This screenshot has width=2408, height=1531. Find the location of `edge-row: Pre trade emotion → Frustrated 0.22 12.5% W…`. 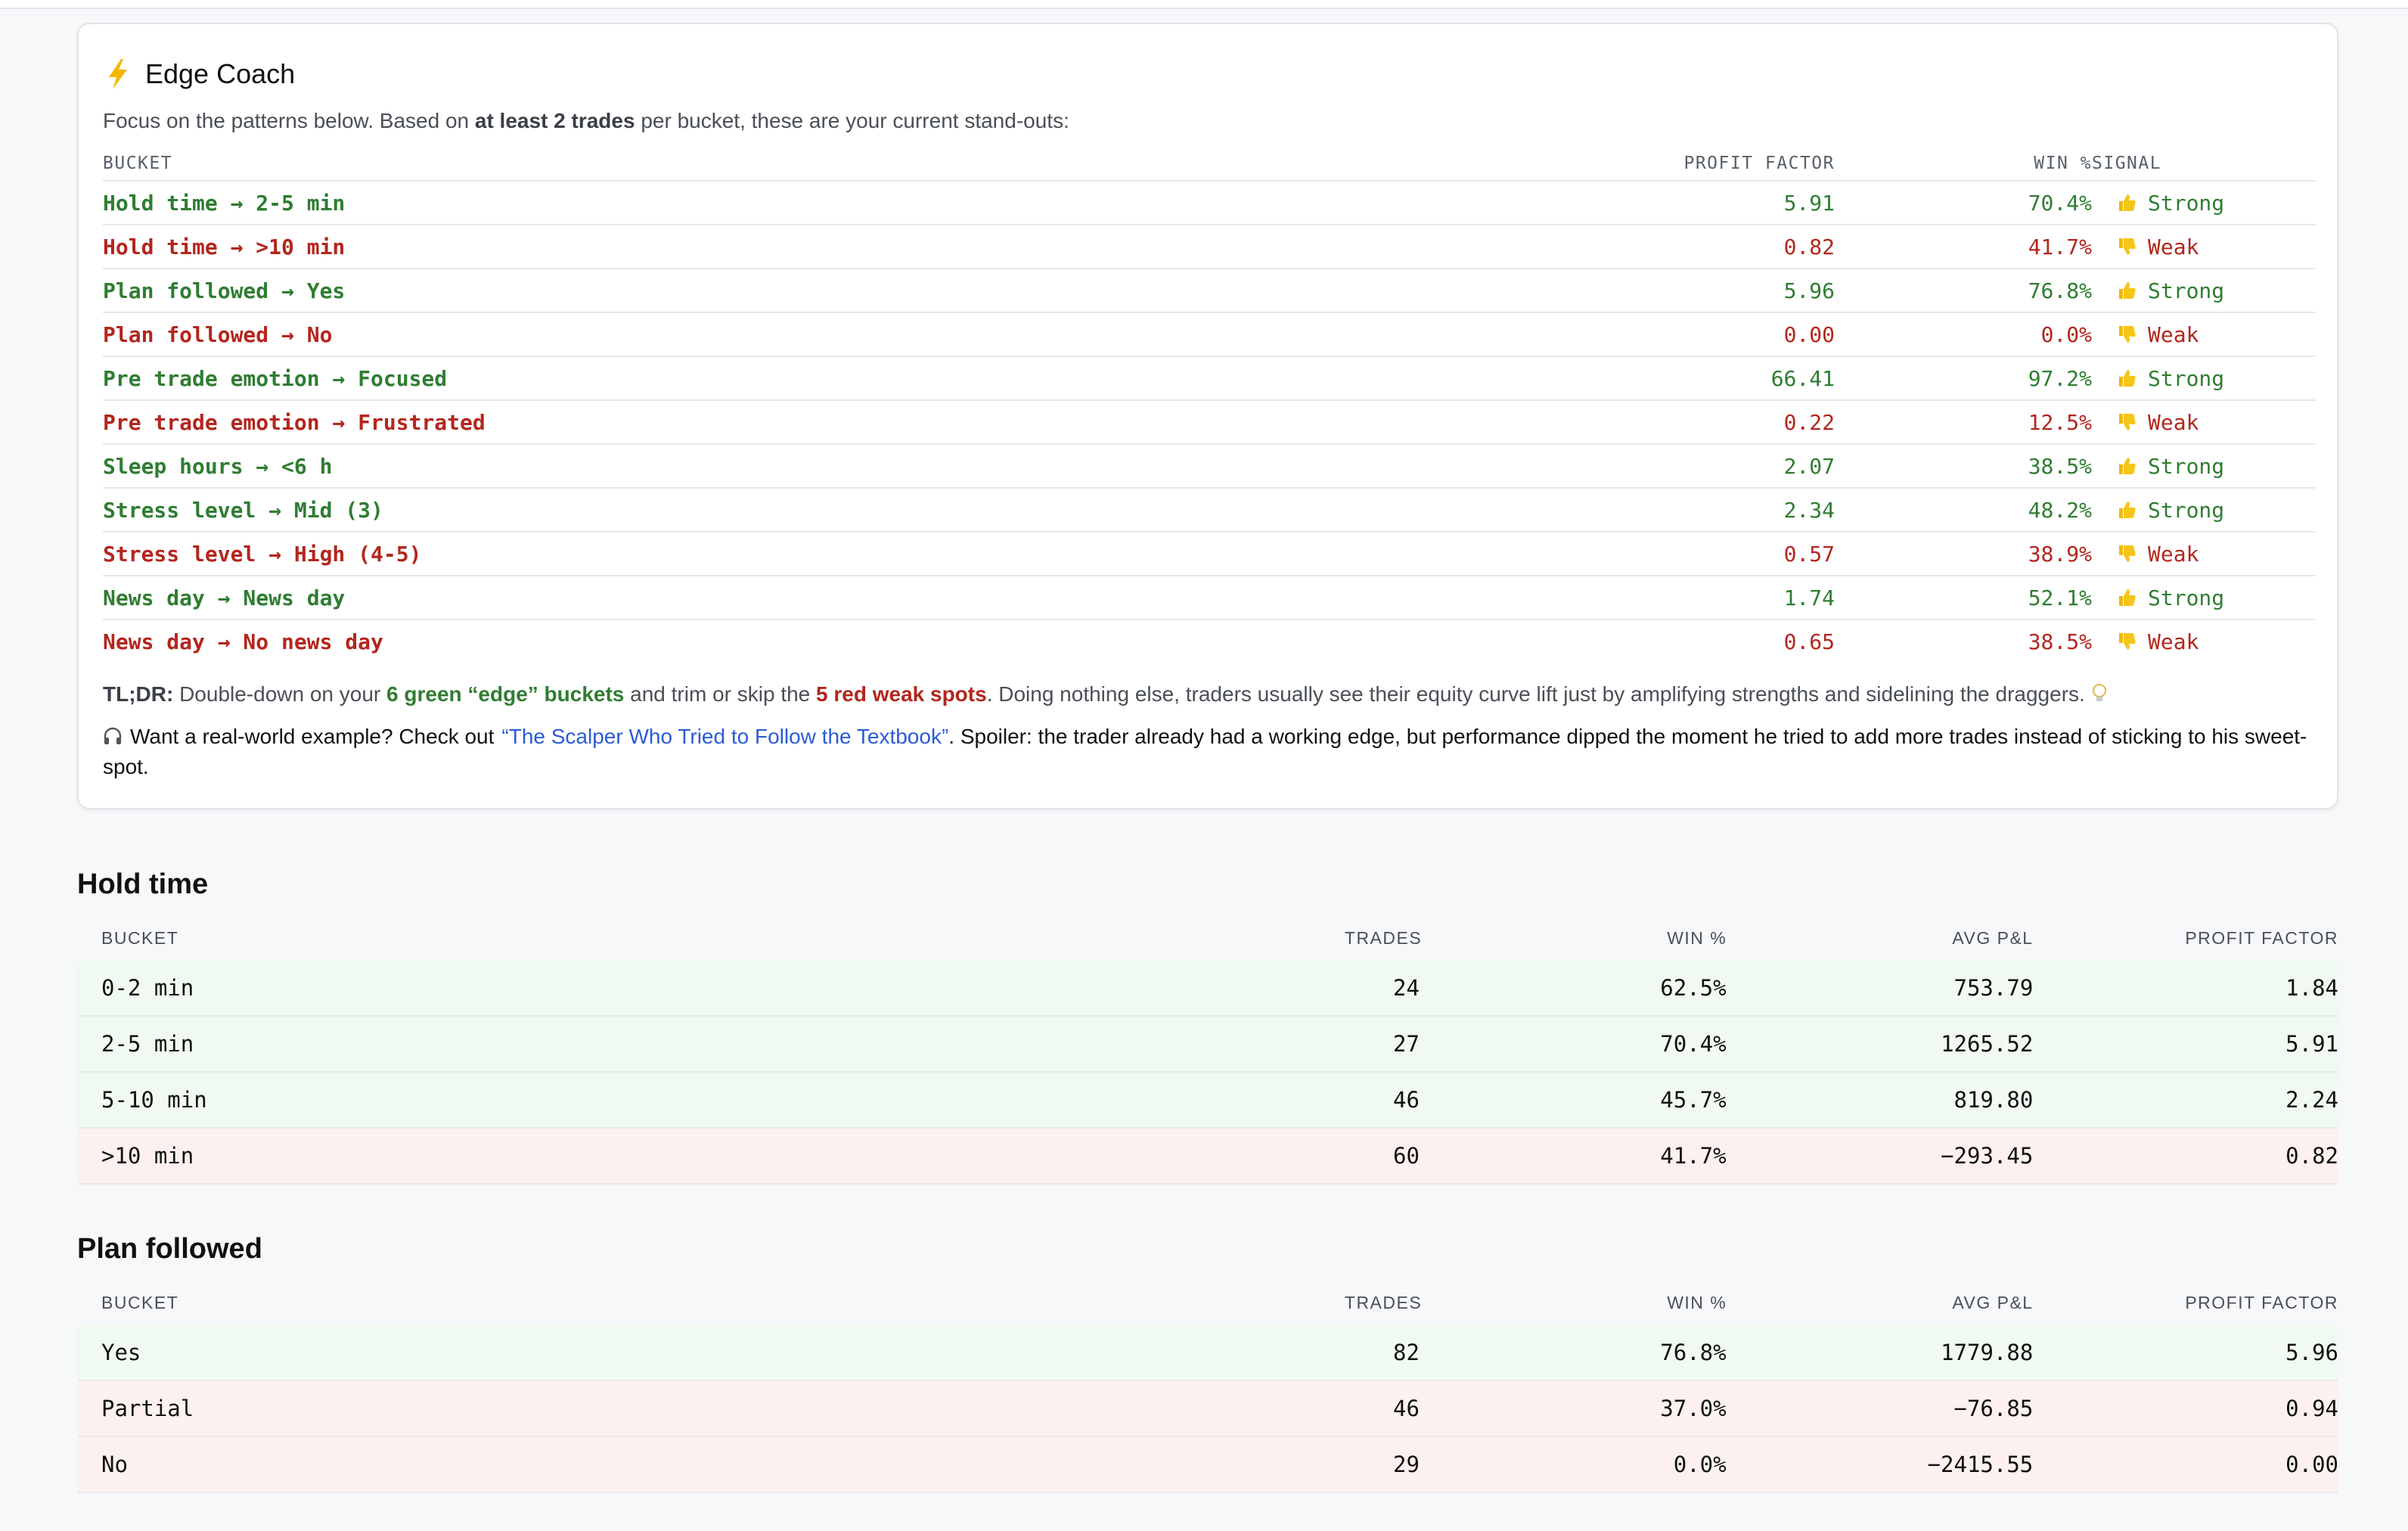

edge-row: Pre trade emotion → Frustrated 0.22 12.5% W… is located at coordinates (1209, 423).